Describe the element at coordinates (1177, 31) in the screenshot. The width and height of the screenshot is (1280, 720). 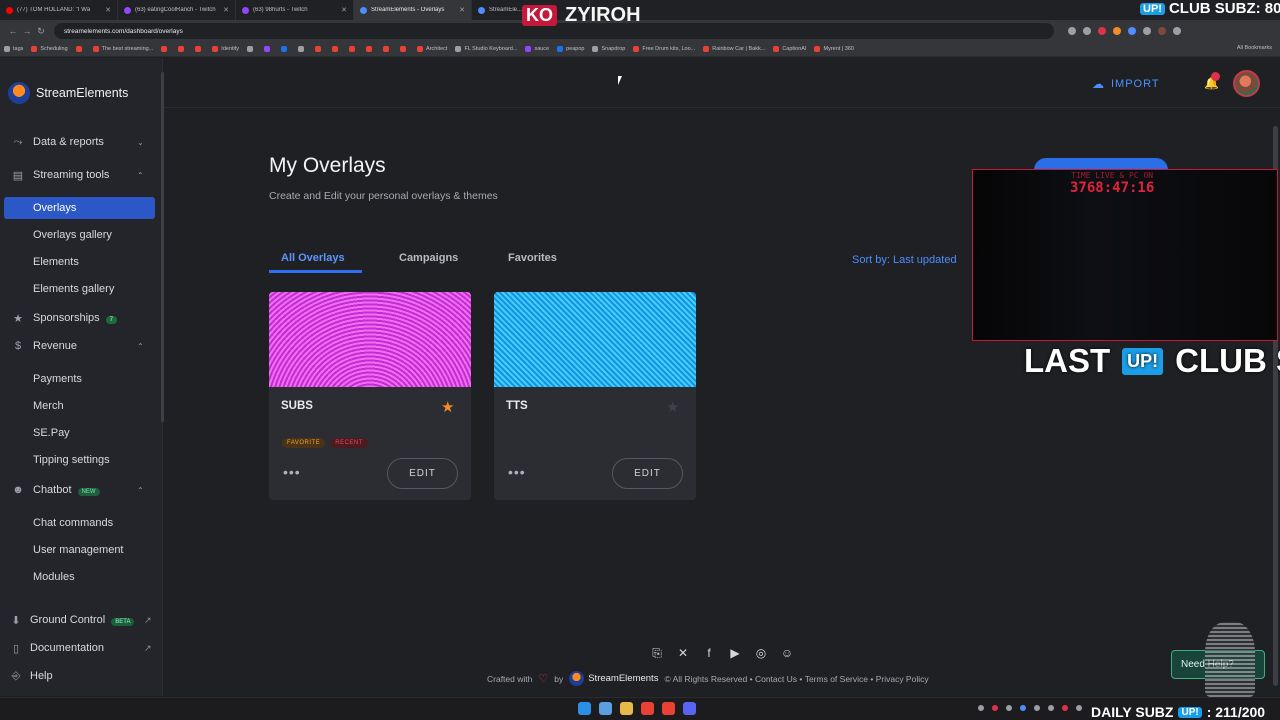
I see `browser-menu-icon` at that location.